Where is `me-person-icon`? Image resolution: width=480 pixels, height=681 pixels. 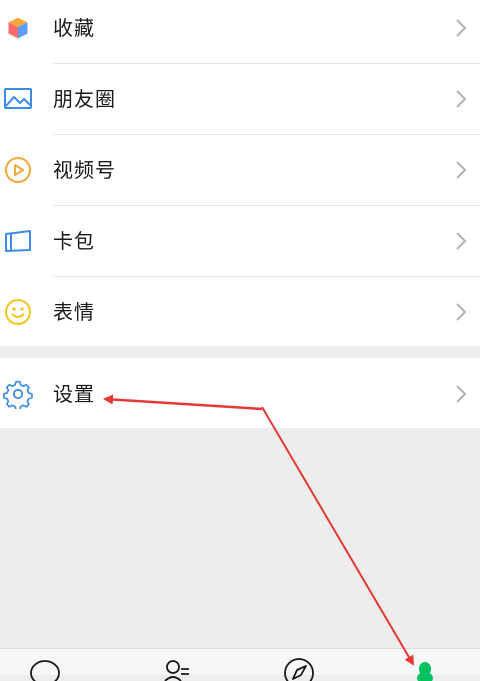
me-person-icon is located at coordinates (426, 668).